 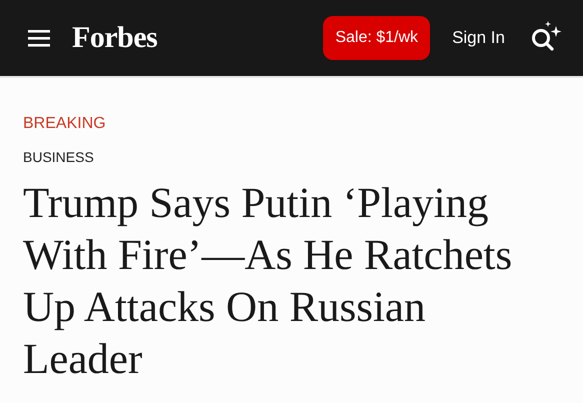 What do you see at coordinates (65, 124) in the screenshot?
I see `breaking-label: BREAKING` at bounding box center [65, 124].